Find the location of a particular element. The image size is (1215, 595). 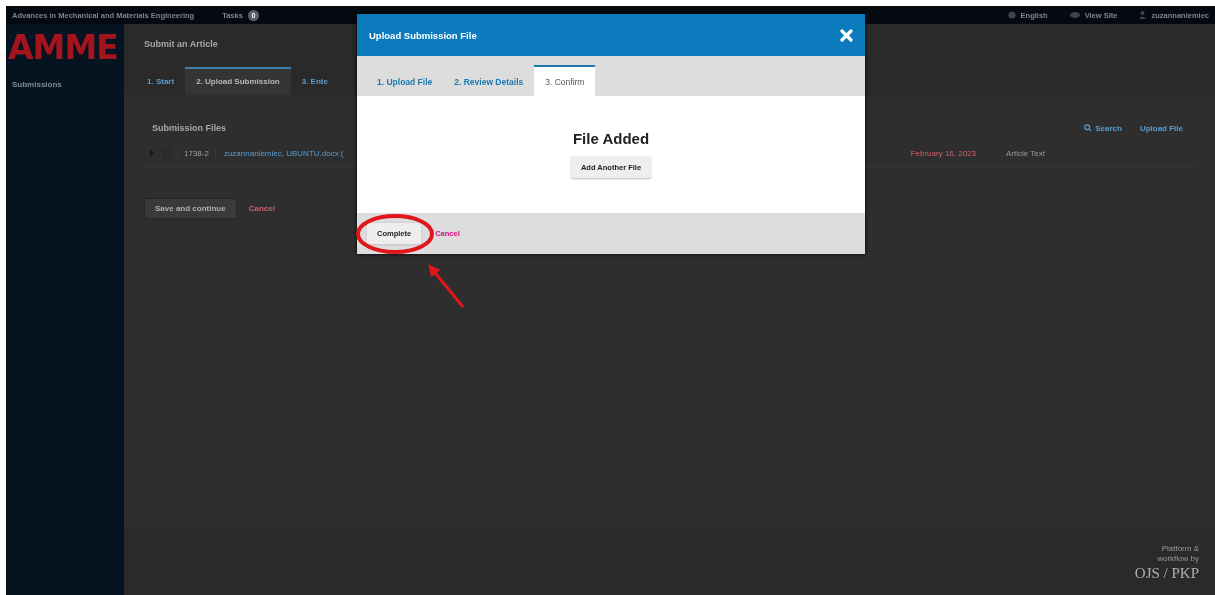

step-tab: 3. Ente is located at coordinates (314, 81).